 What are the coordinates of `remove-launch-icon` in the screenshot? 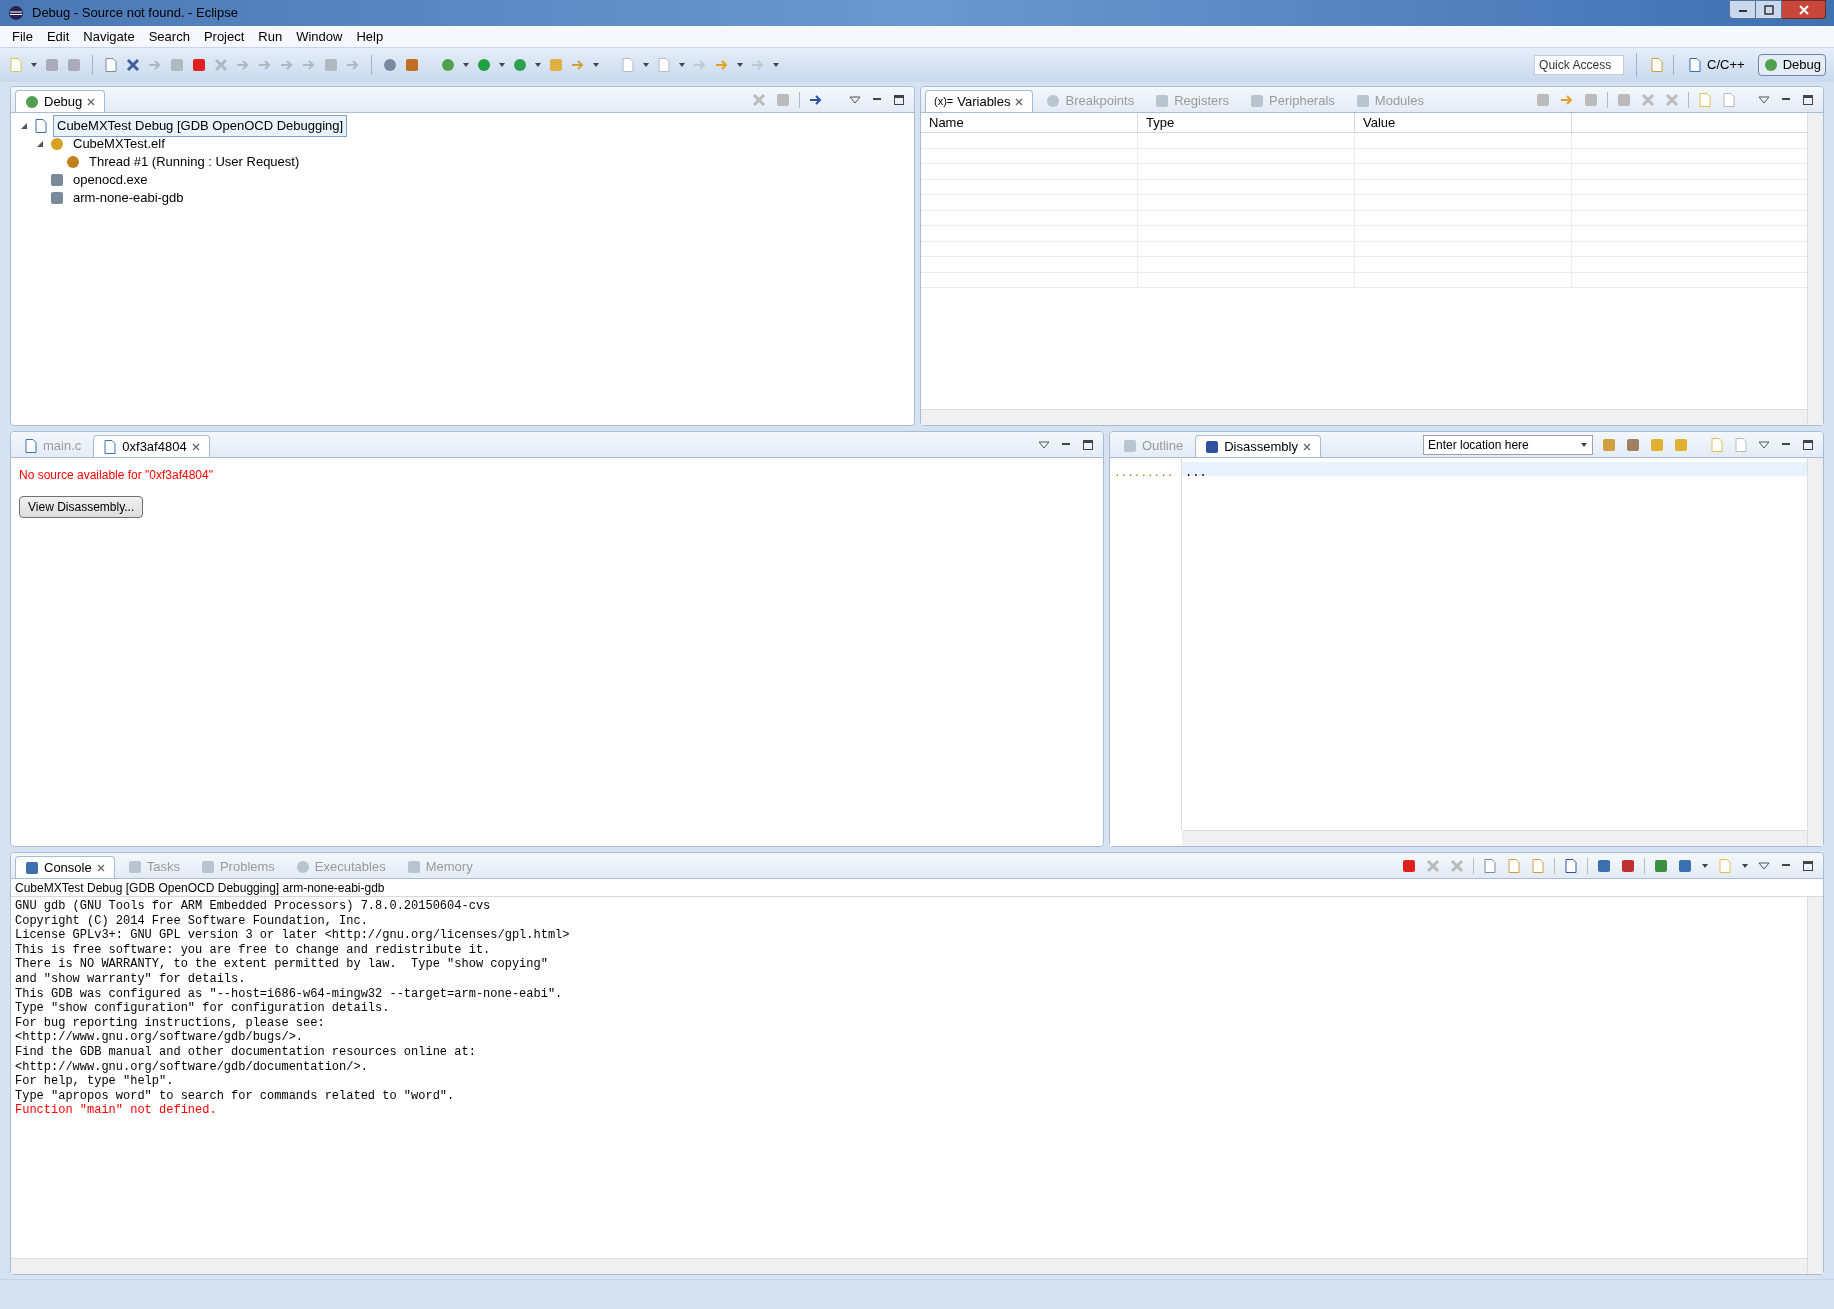 It's located at (1433, 866).